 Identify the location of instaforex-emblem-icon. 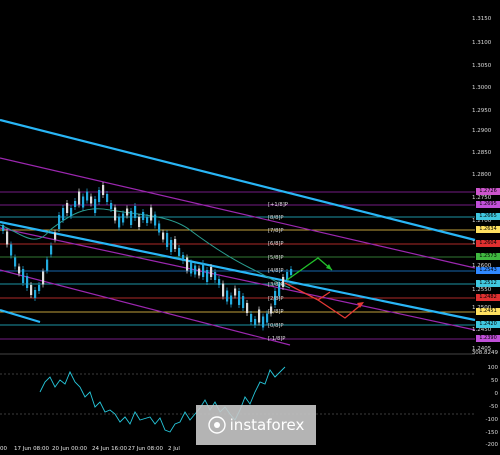
(216, 425).